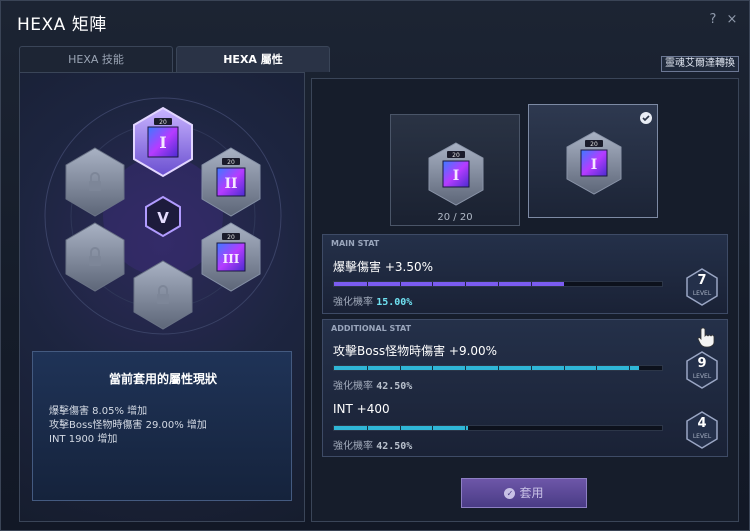 The width and height of the screenshot is (750, 531). I want to click on svg-text: III, so click(231, 259).